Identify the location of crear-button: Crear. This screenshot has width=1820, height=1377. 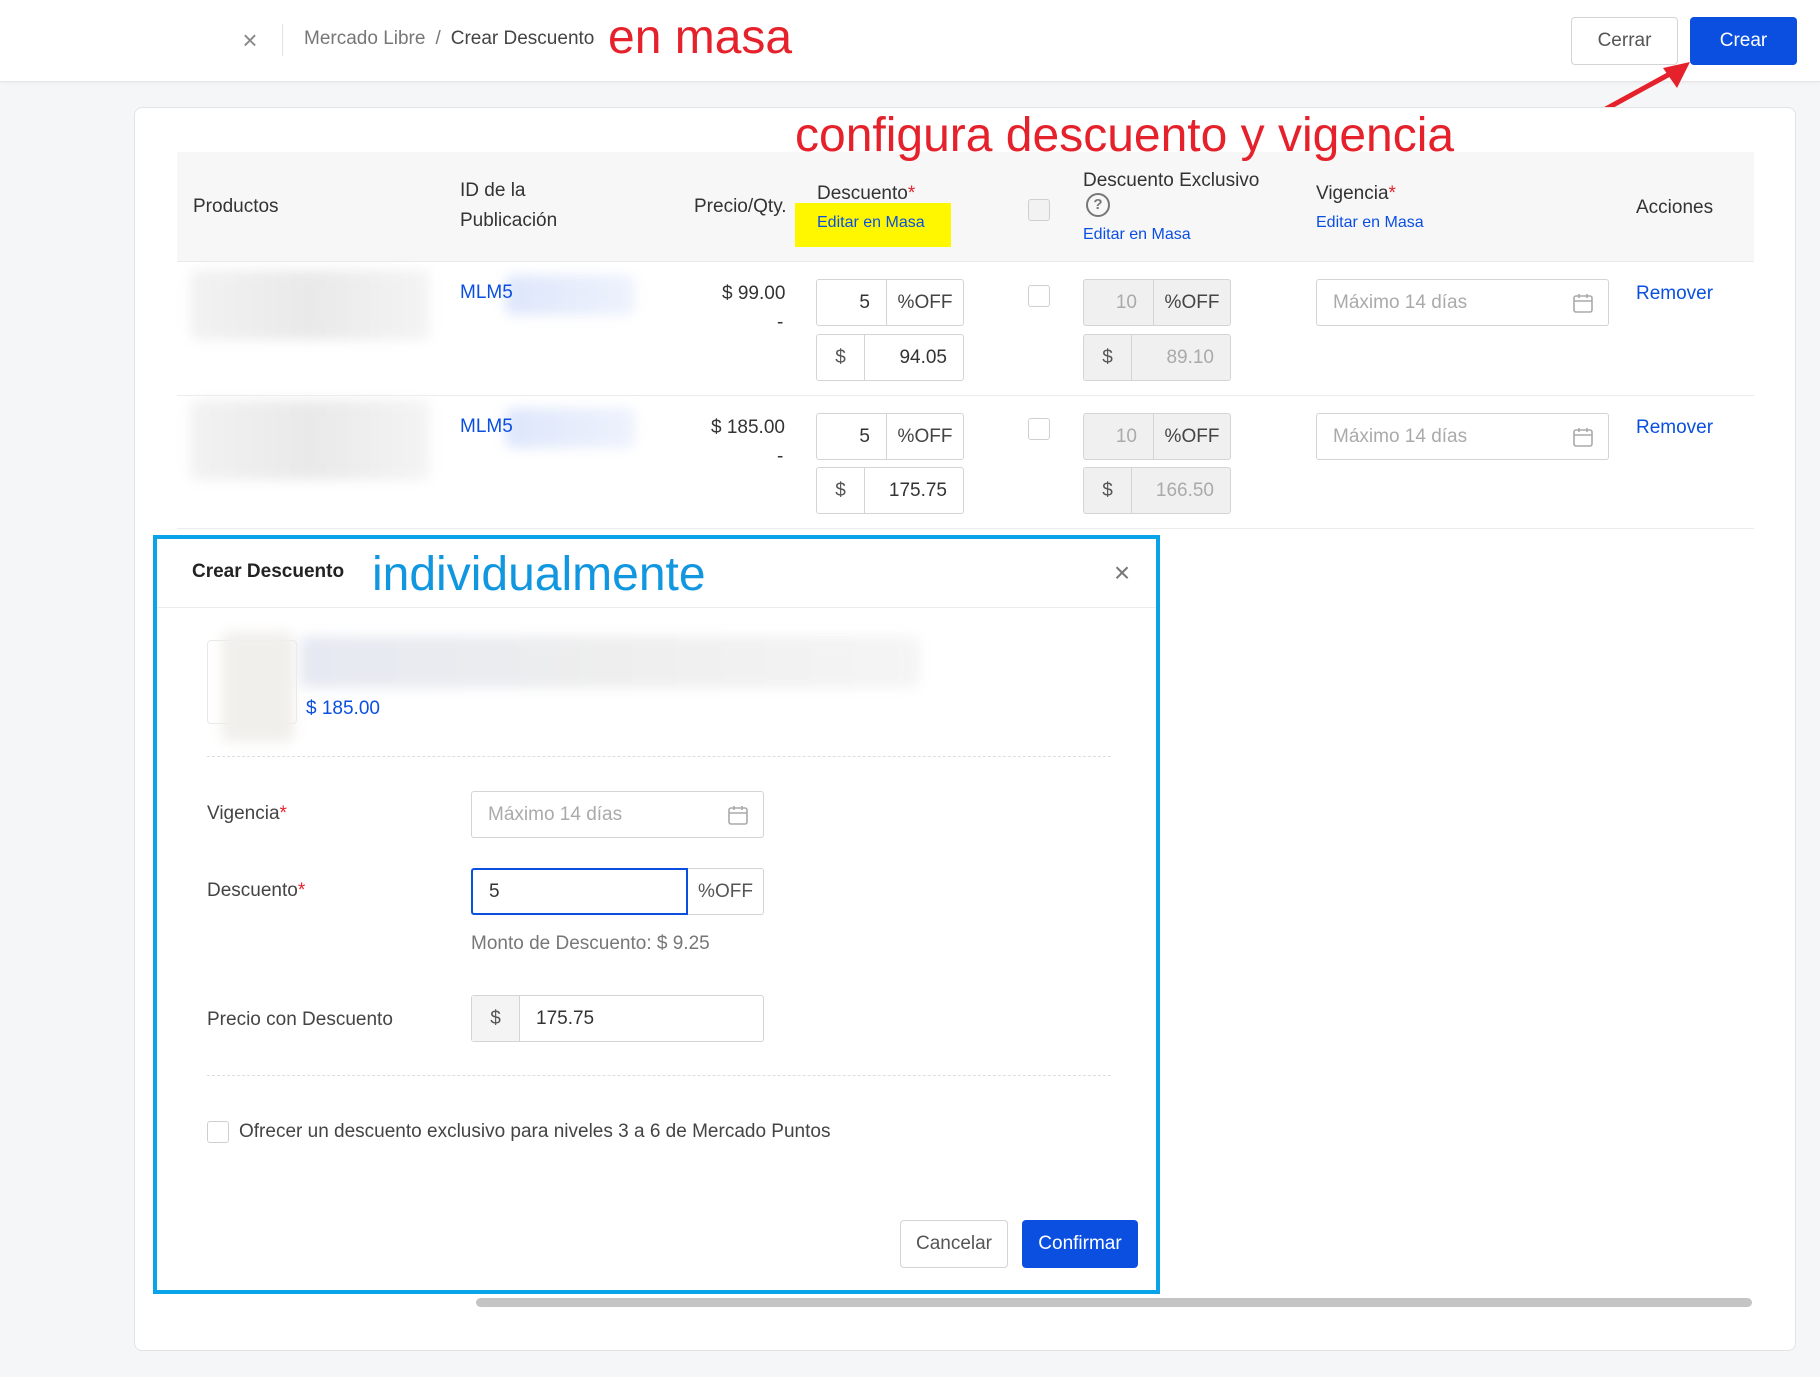
(1743, 41).